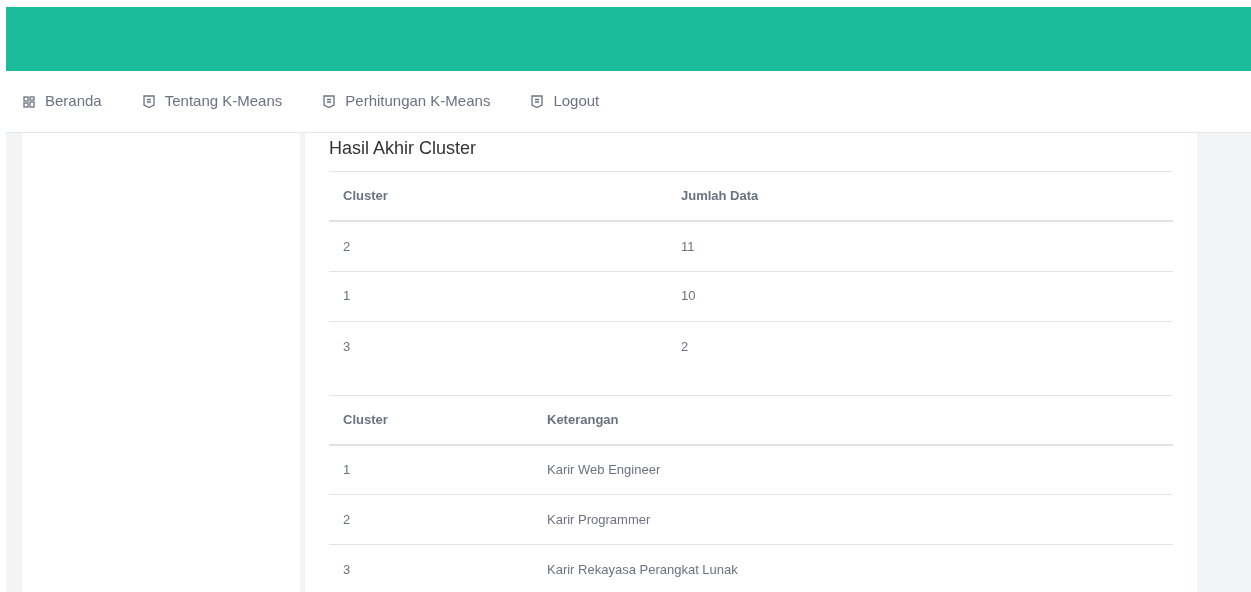 This screenshot has width=1251, height=592. Describe the element at coordinates (920, 246) in the screenshot. I see `table-cell: 11` at that location.